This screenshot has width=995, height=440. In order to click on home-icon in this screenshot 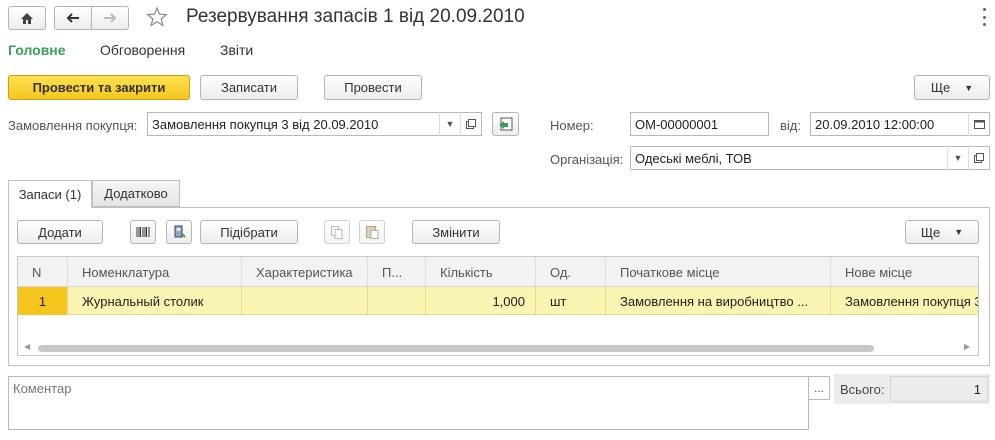, I will do `click(27, 18)`.